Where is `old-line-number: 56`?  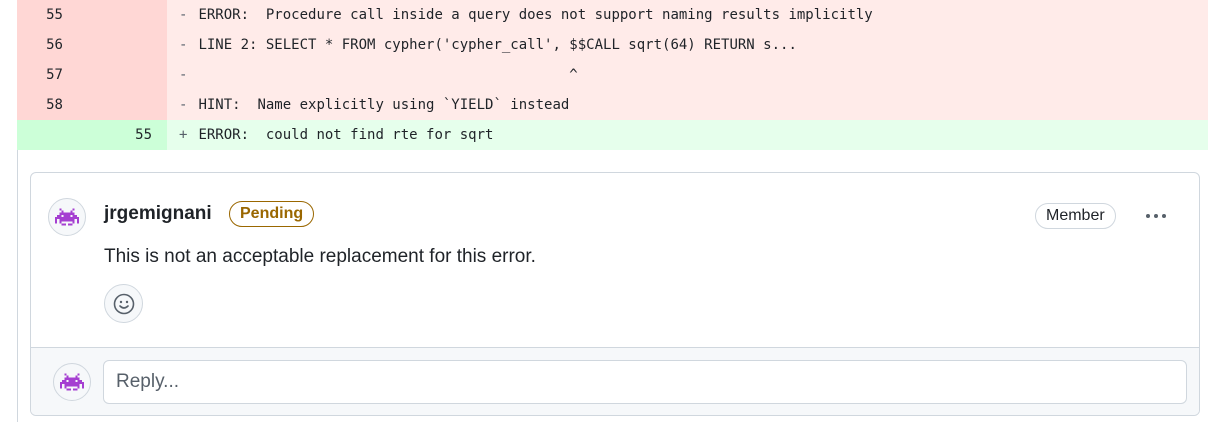
old-line-number: 56 is located at coordinates (54, 45).